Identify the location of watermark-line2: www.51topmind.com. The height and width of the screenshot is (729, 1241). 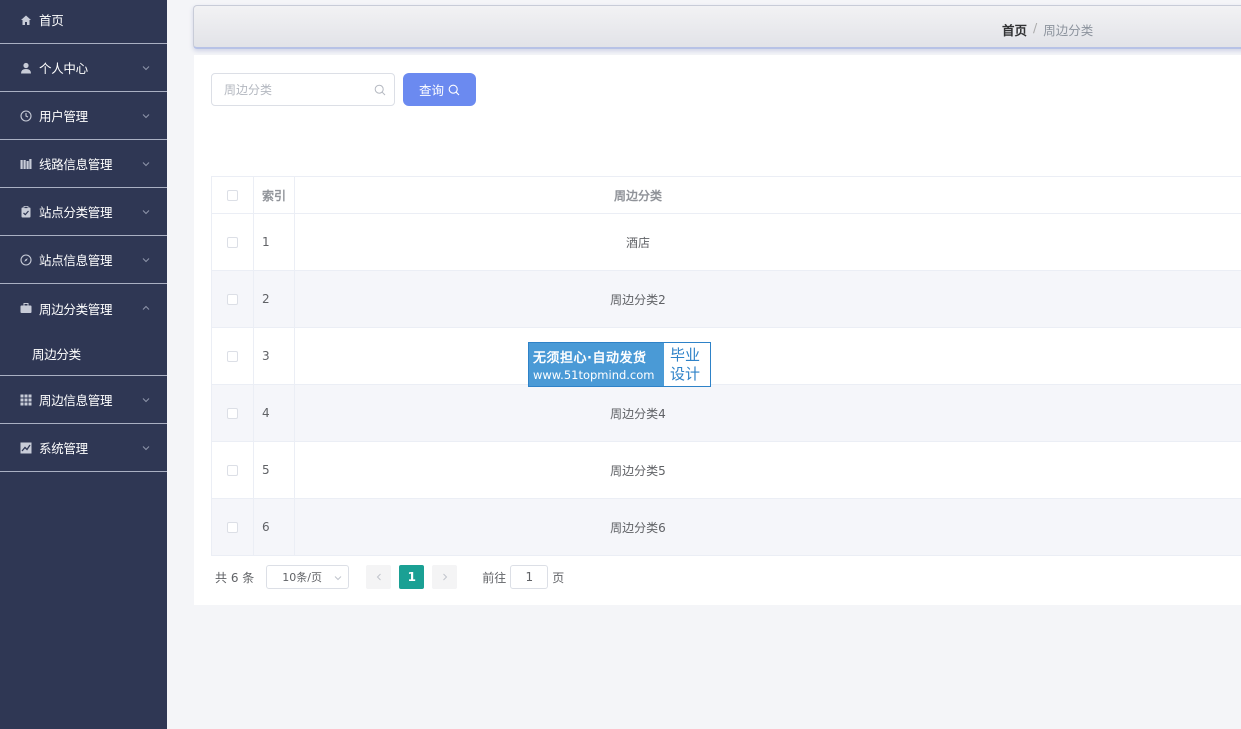
(594, 375).